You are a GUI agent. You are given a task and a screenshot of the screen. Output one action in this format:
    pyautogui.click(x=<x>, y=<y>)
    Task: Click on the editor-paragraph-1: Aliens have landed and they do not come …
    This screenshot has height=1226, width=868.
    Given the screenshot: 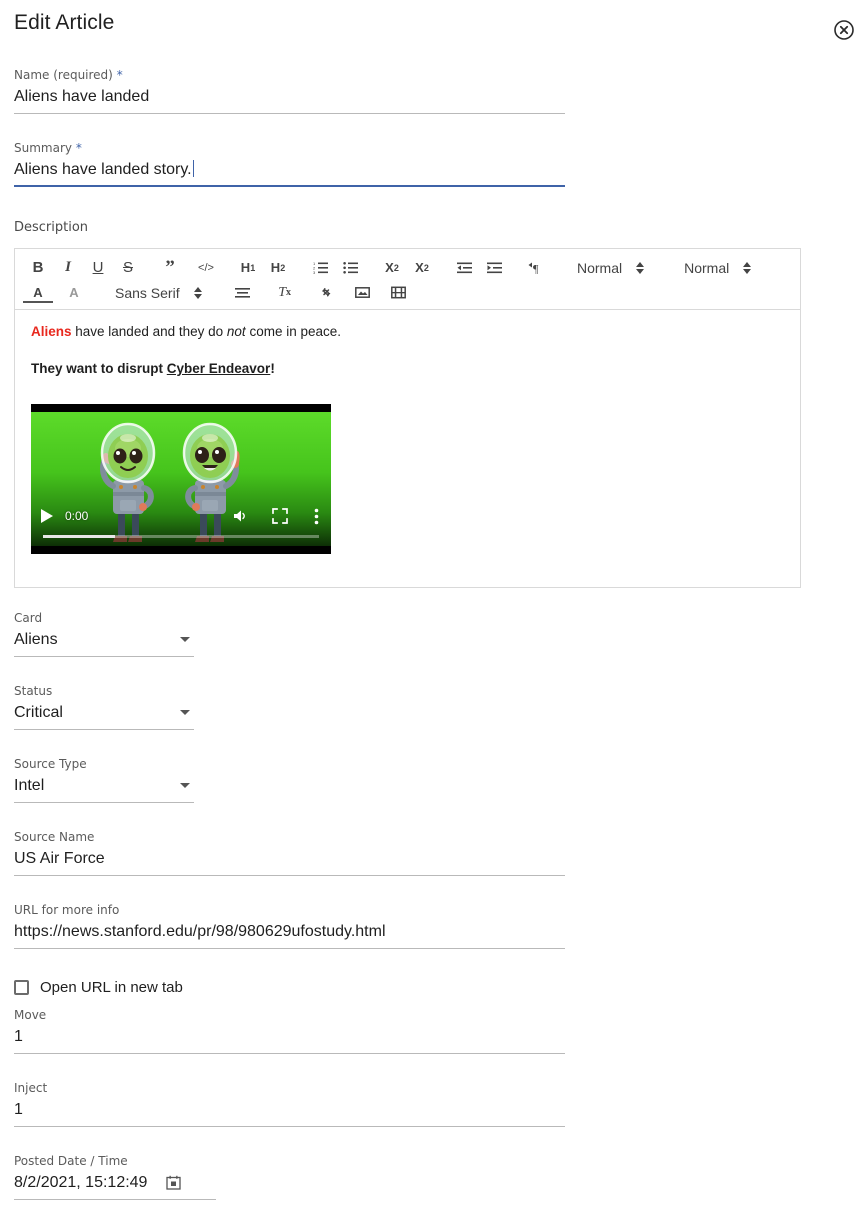 What is the action you would take?
    pyautogui.click(x=186, y=331)
    